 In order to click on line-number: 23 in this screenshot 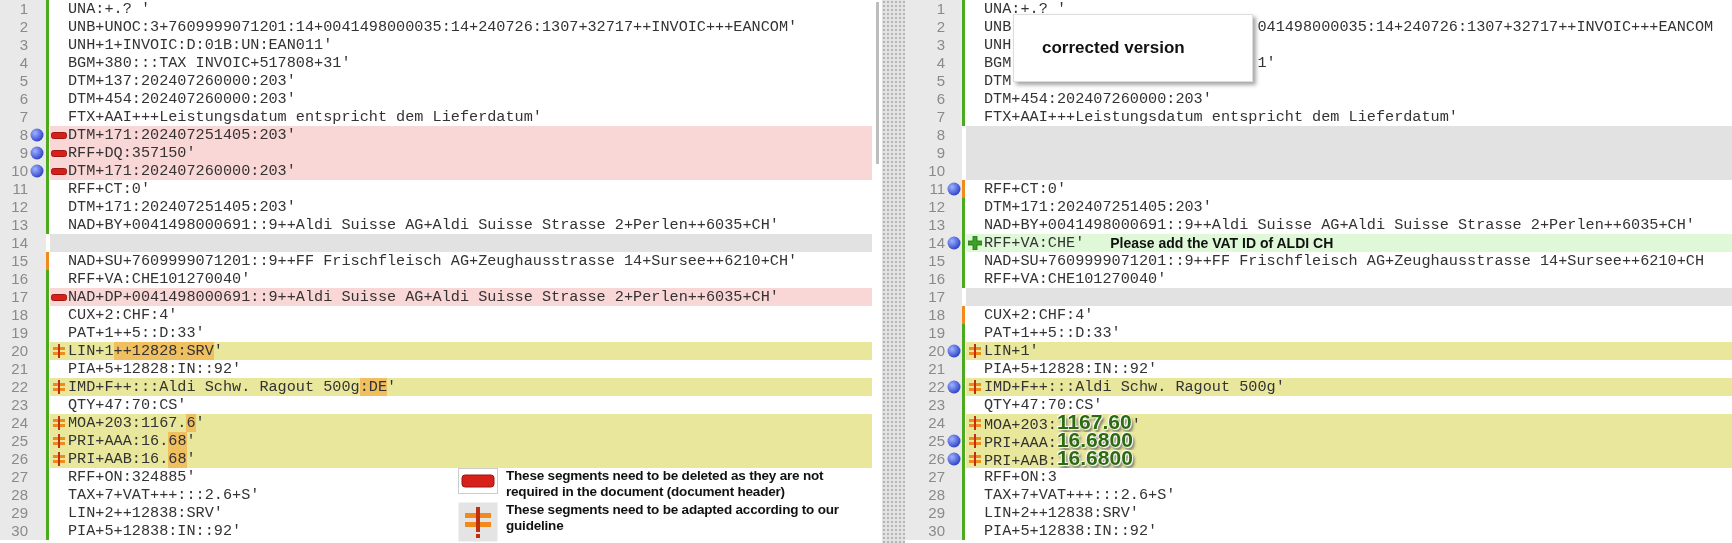, I will do `click(936, 405)`.